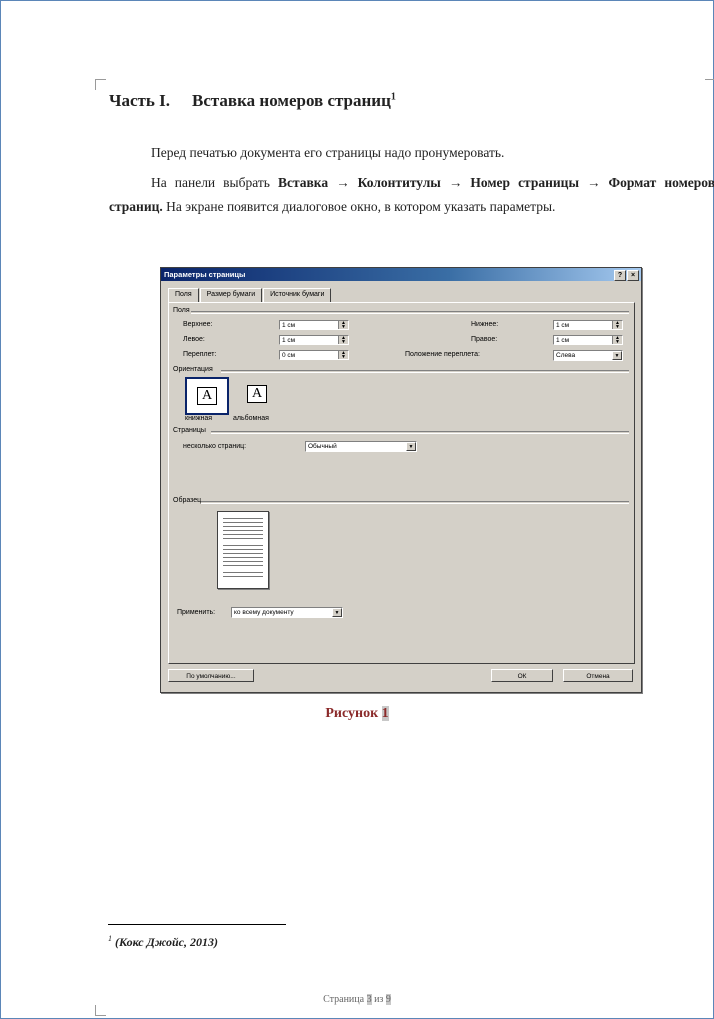 The image size is (714, 1019). Describe the element at coordinates (251, 418) in the screenshot. I see `landscape-label: альбомная` at that location.